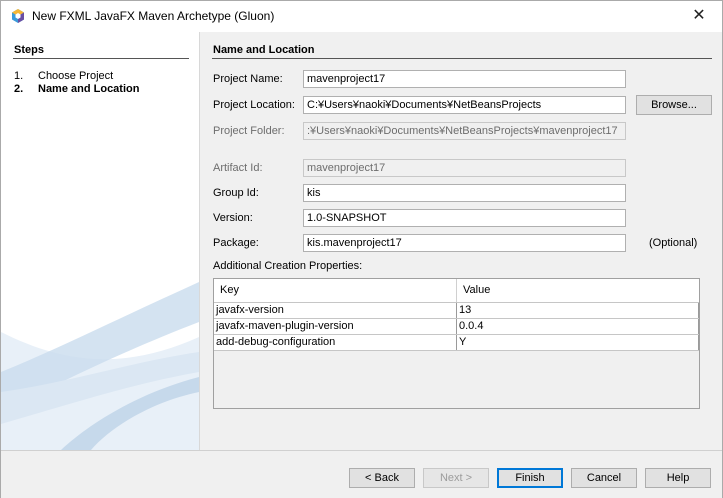 This screenshot has width=723, height=498. What do you see at coordinates (236, 193) in the screenshot?
I see `group-id-label: Group Id:` at bounding box center [236, 193].